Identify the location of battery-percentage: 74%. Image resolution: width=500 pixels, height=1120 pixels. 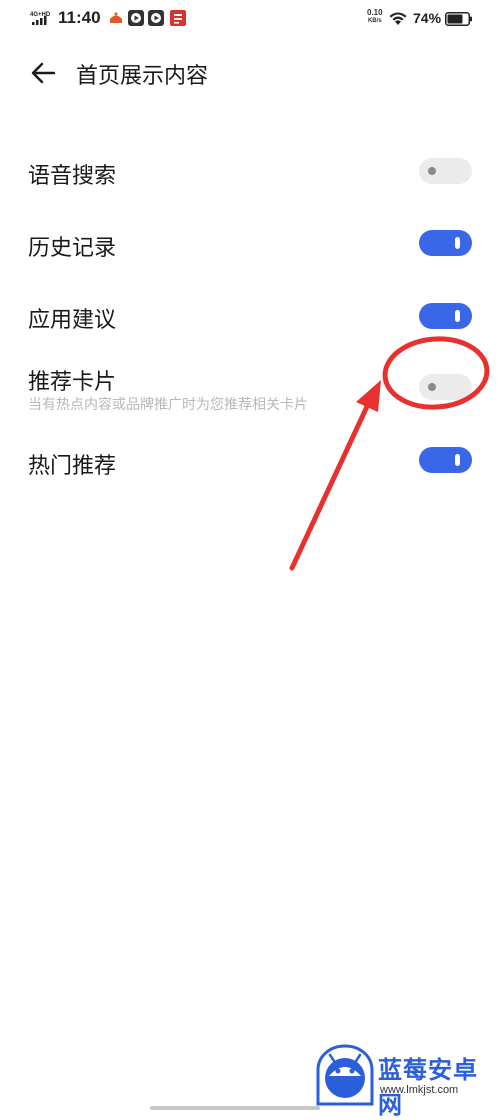
(427, 18).